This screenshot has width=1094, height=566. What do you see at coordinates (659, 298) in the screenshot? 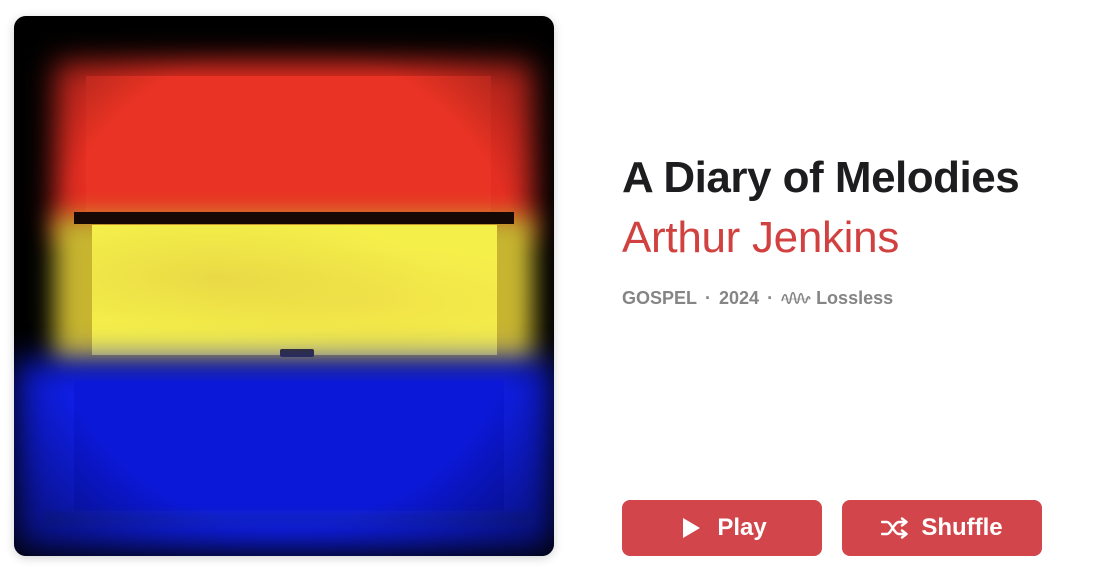
I see `genre-label: GOSPEL` at bounding box center [659, 298].